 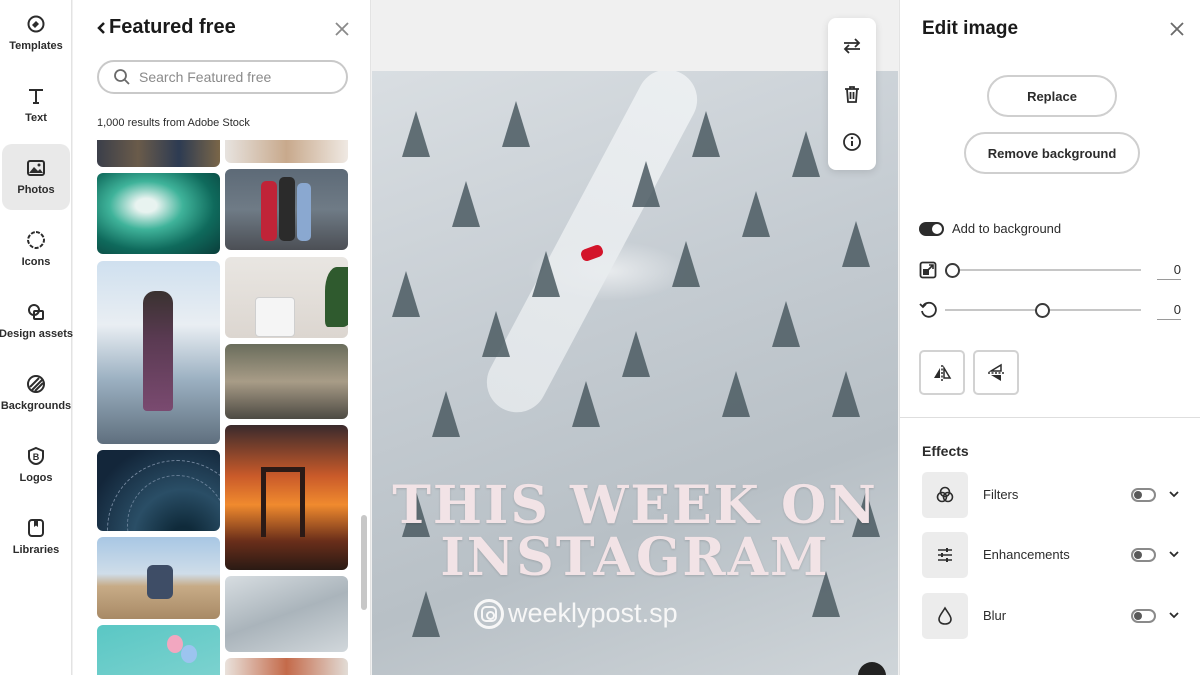 What do you see at coordinates (1143, 616) in the screenshot?
I see `blur-toggle` at bounding box center [1143, 616].